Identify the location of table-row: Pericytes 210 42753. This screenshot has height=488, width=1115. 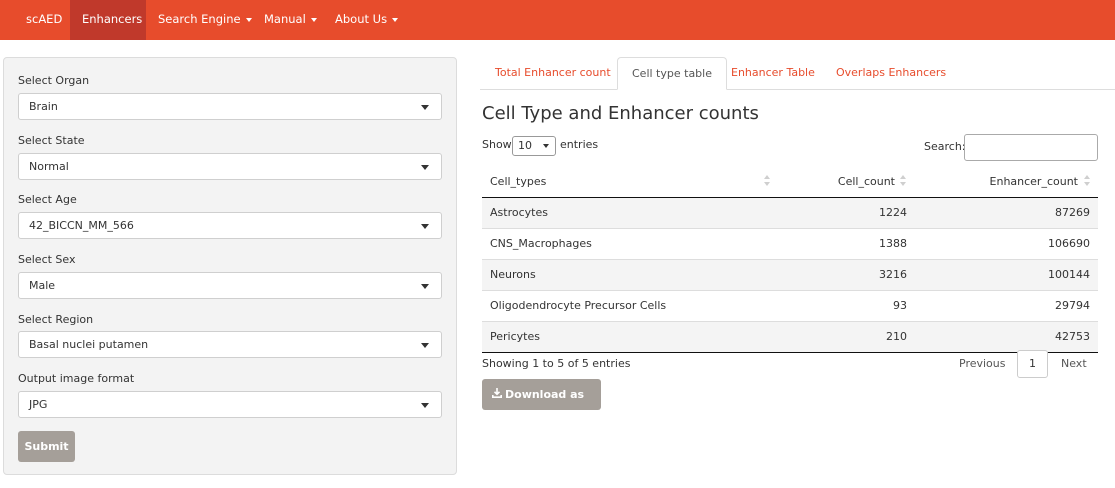
(790, 337).